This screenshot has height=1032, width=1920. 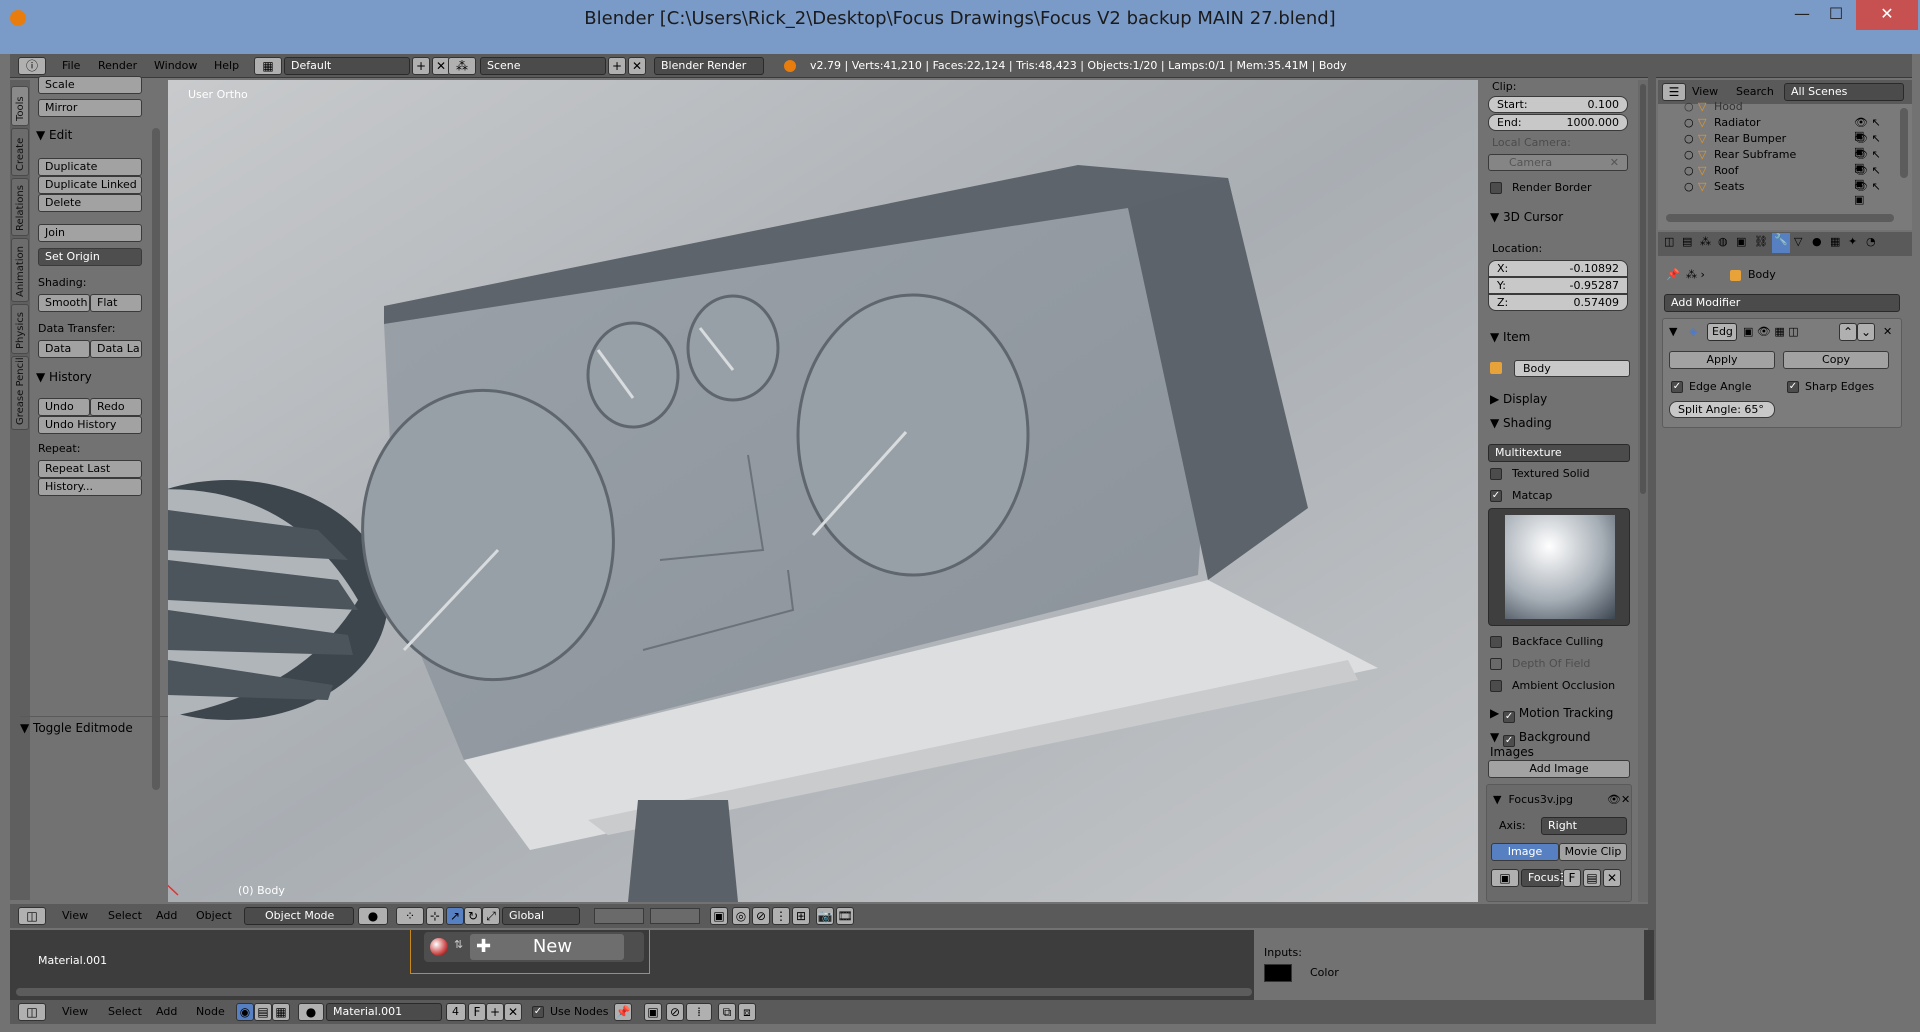 I want to click on outliner-item-seats: ○ ▽ Seats 👁 ↖ ▣, so click(x=1776, y=193).